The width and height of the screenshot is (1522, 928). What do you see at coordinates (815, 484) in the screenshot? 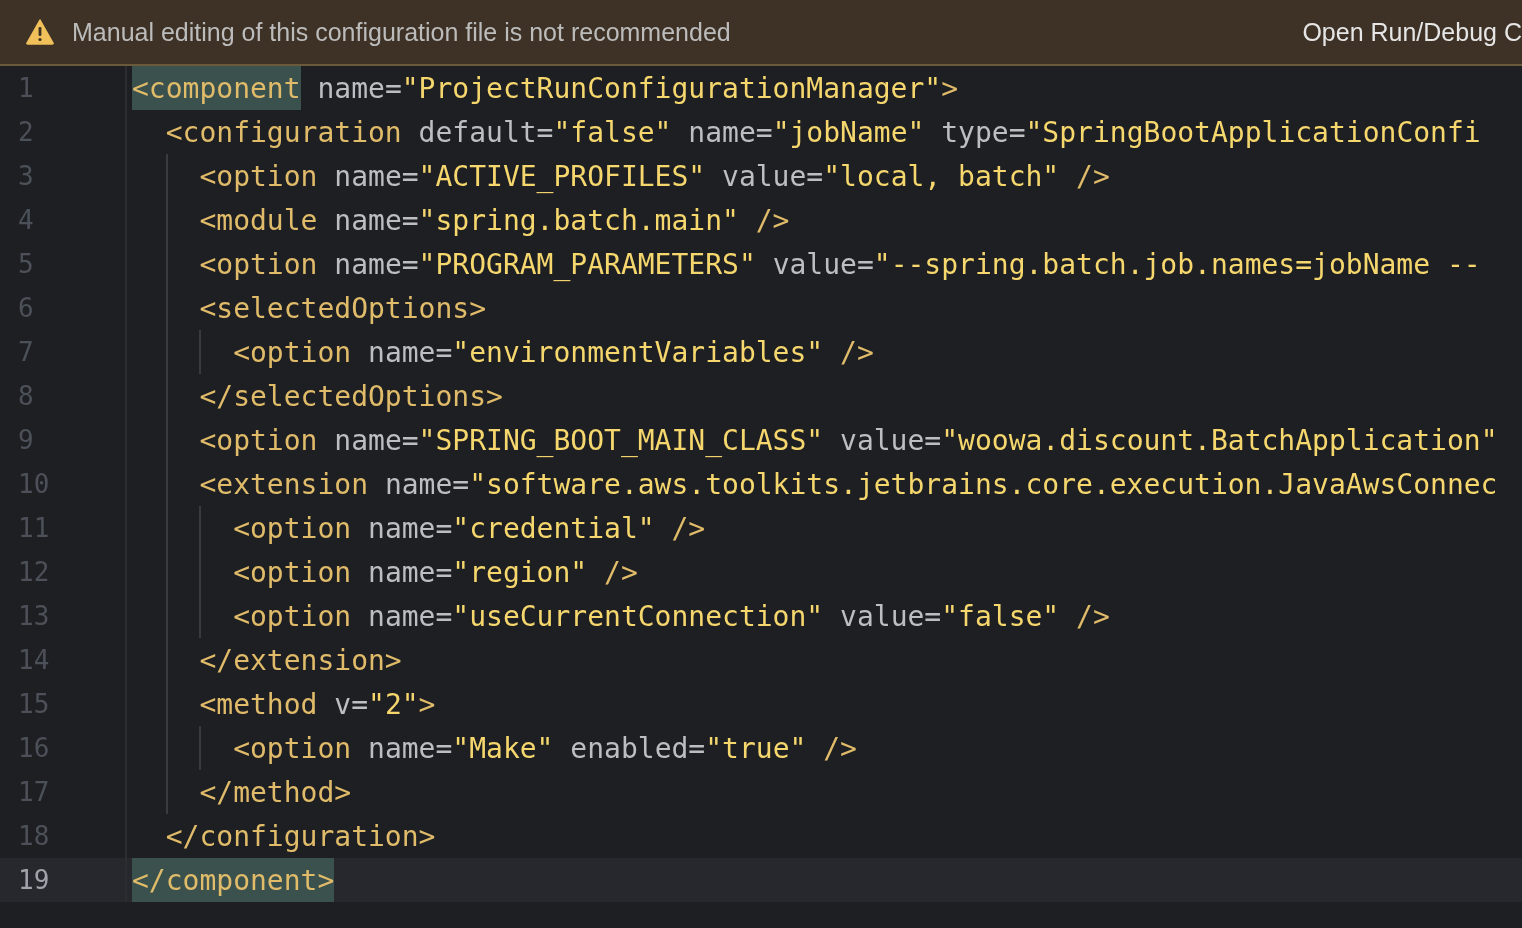
I see `code-line: <extension name="software.aws.toolkits.jetbrains.core.execution.JavaAwsConnec` at bounding box center [815, 484].